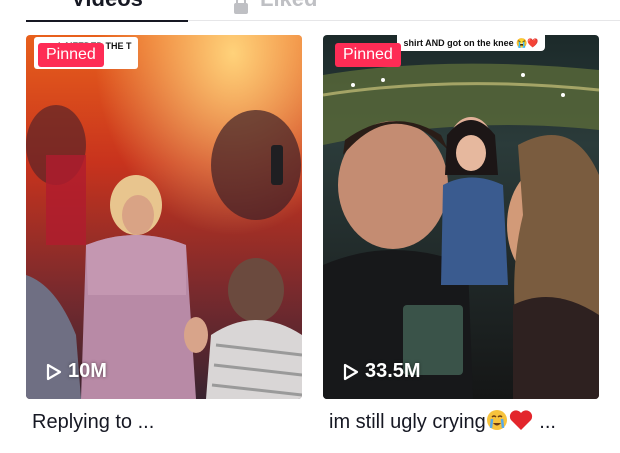 This screenshot has width=620, height=453. I want to click on view-count: 10M, so click(76, 371).